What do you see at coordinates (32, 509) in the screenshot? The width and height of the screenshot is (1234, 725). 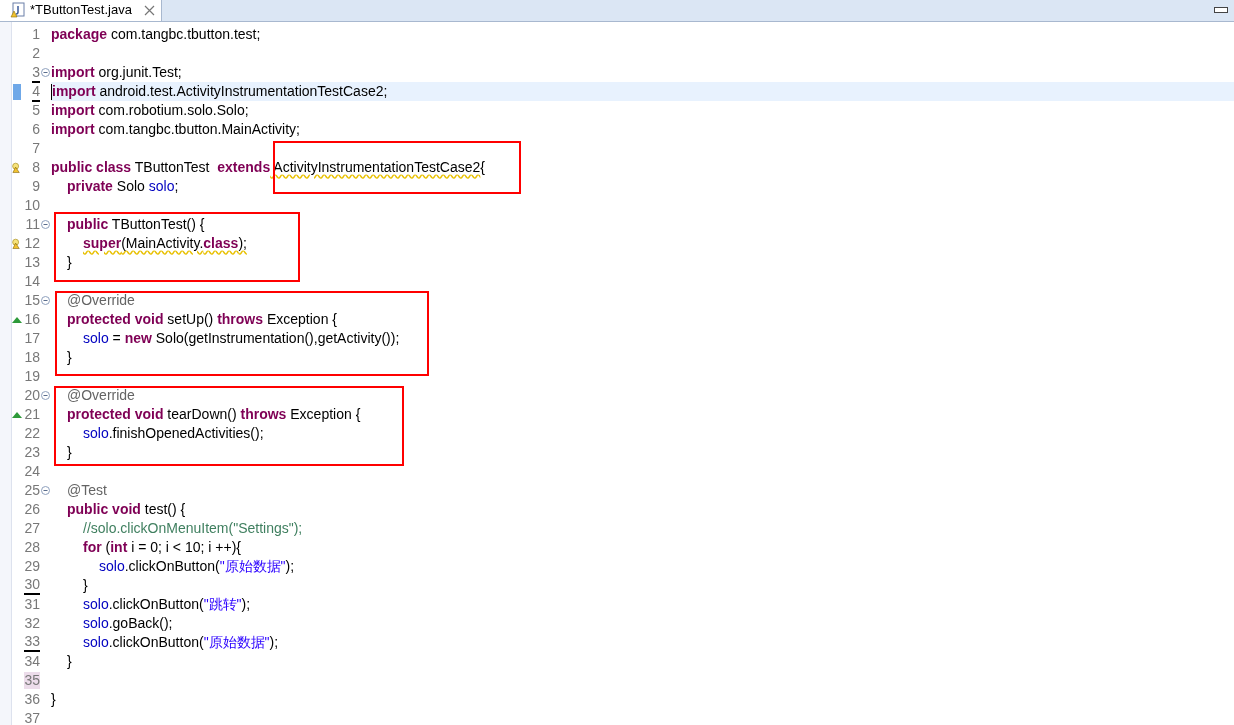 I see `line-number: 26` at bounding box center [32, 509].